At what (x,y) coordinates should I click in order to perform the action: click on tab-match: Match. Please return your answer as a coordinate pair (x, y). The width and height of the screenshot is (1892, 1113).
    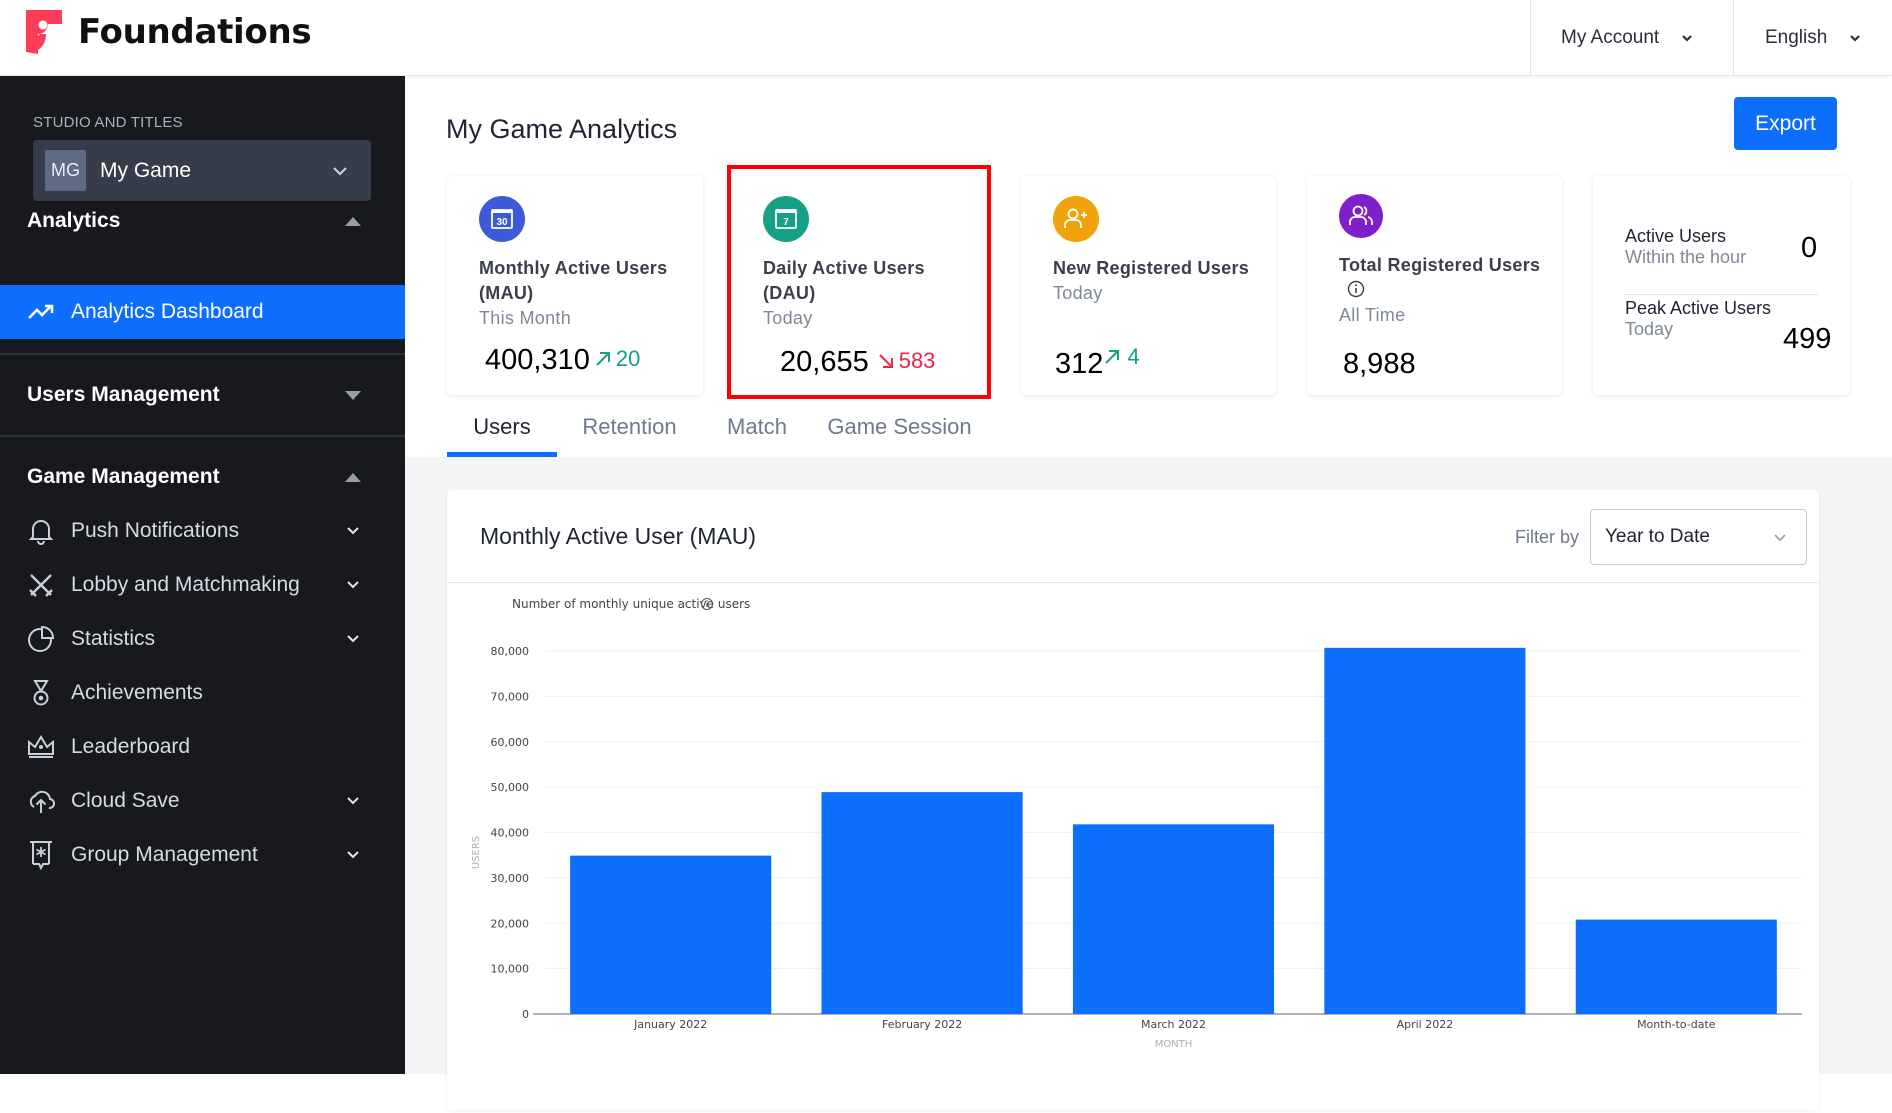
    Looking at the image, I should click on (757, 426).